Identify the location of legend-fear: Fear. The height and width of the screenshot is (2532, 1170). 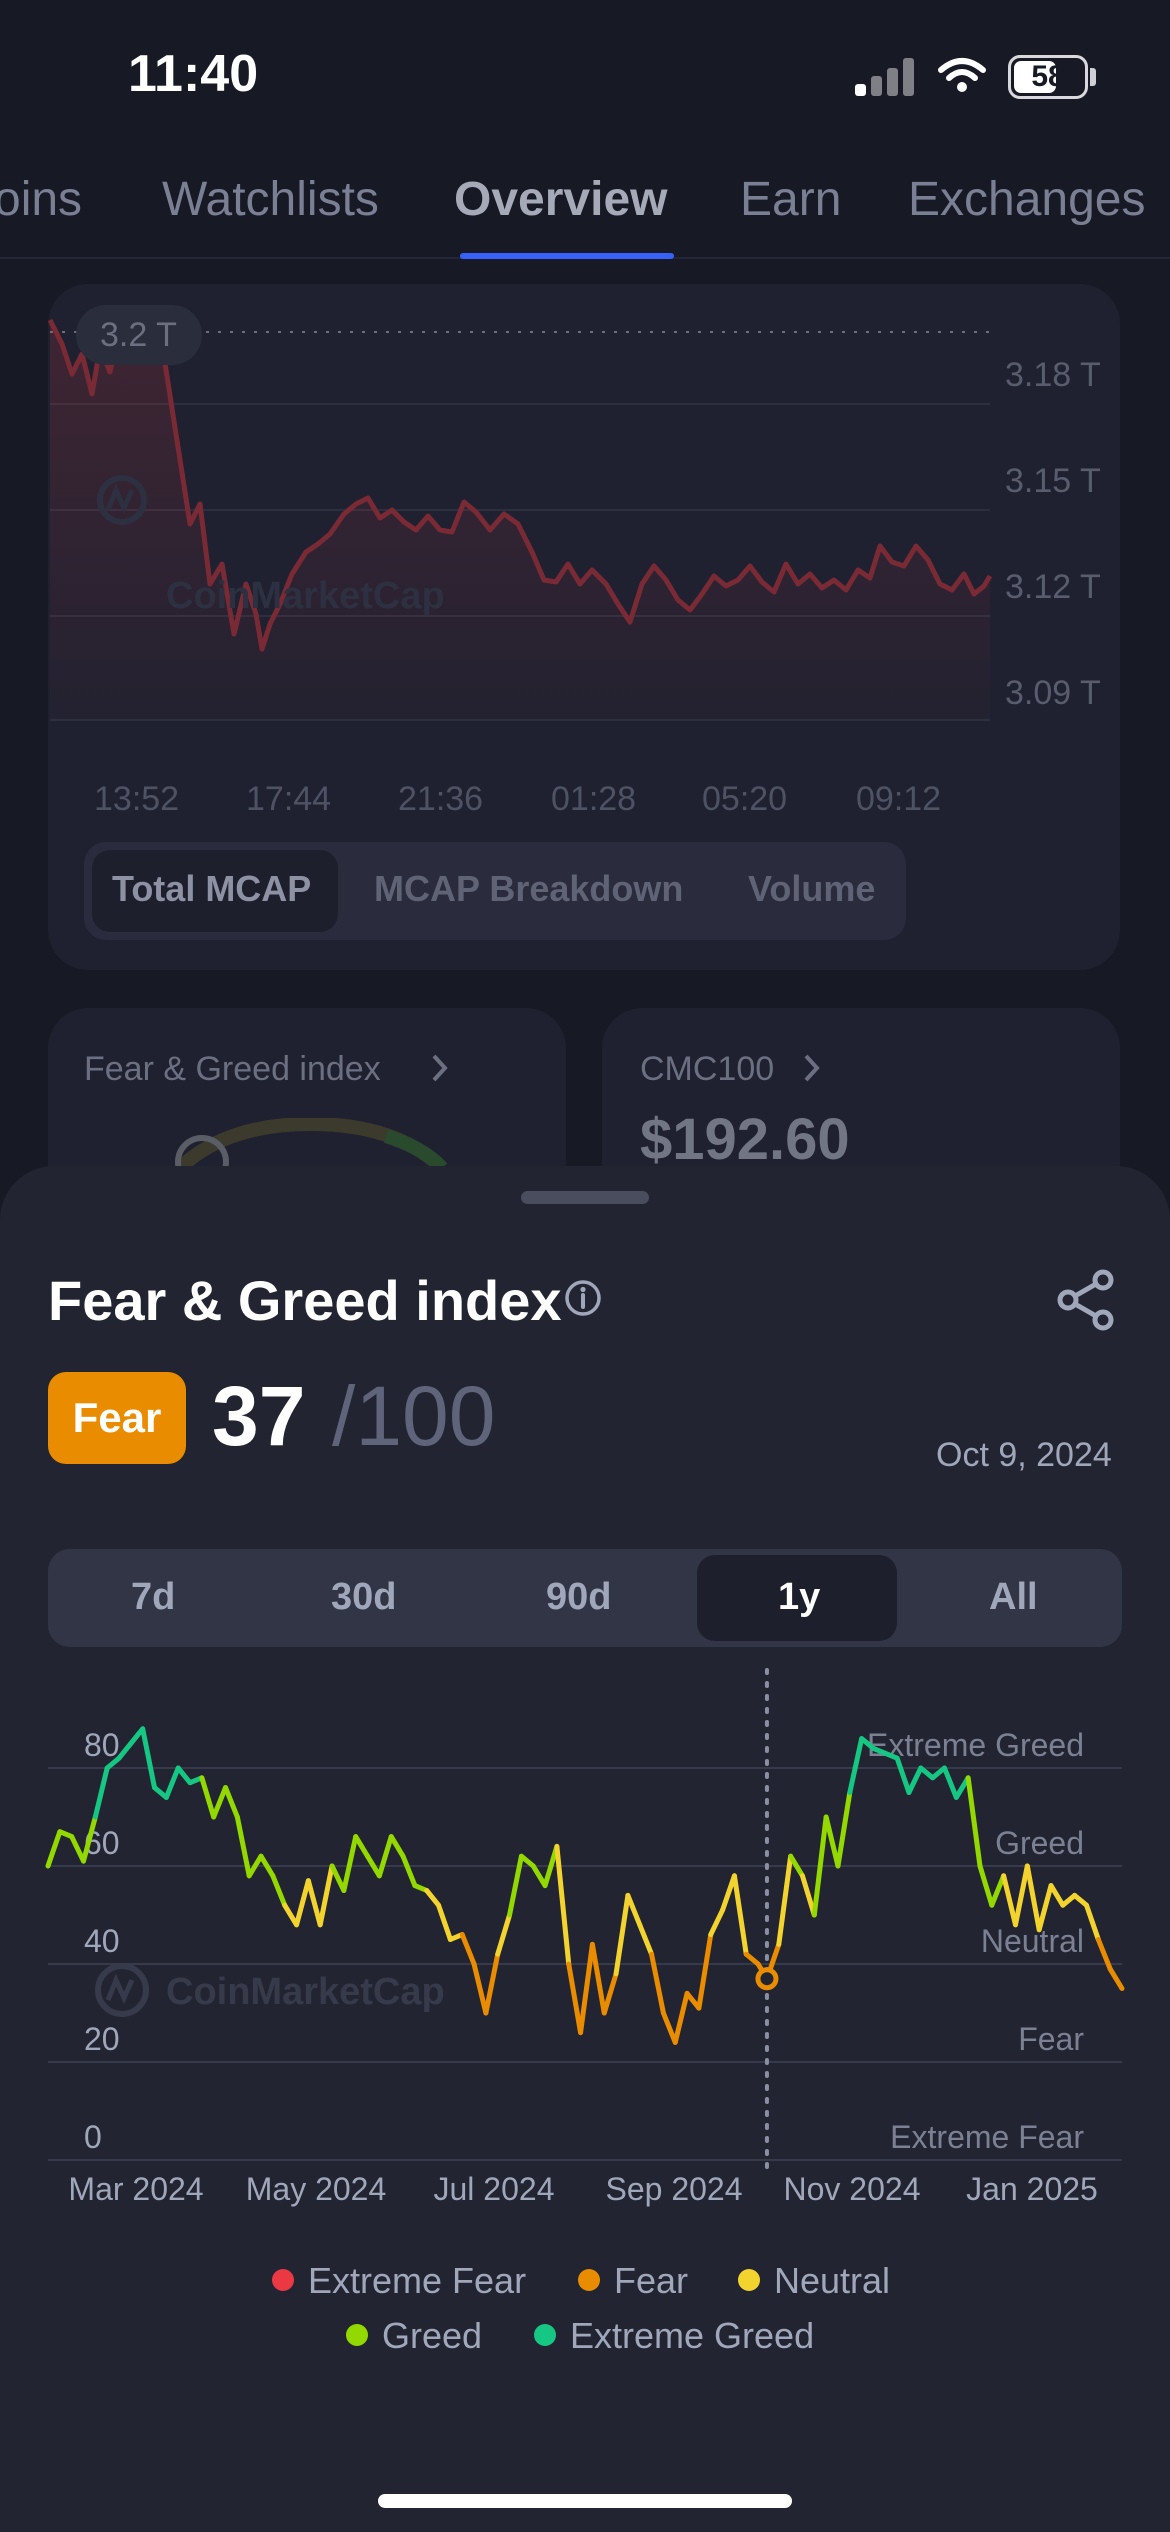
(633, 2281).